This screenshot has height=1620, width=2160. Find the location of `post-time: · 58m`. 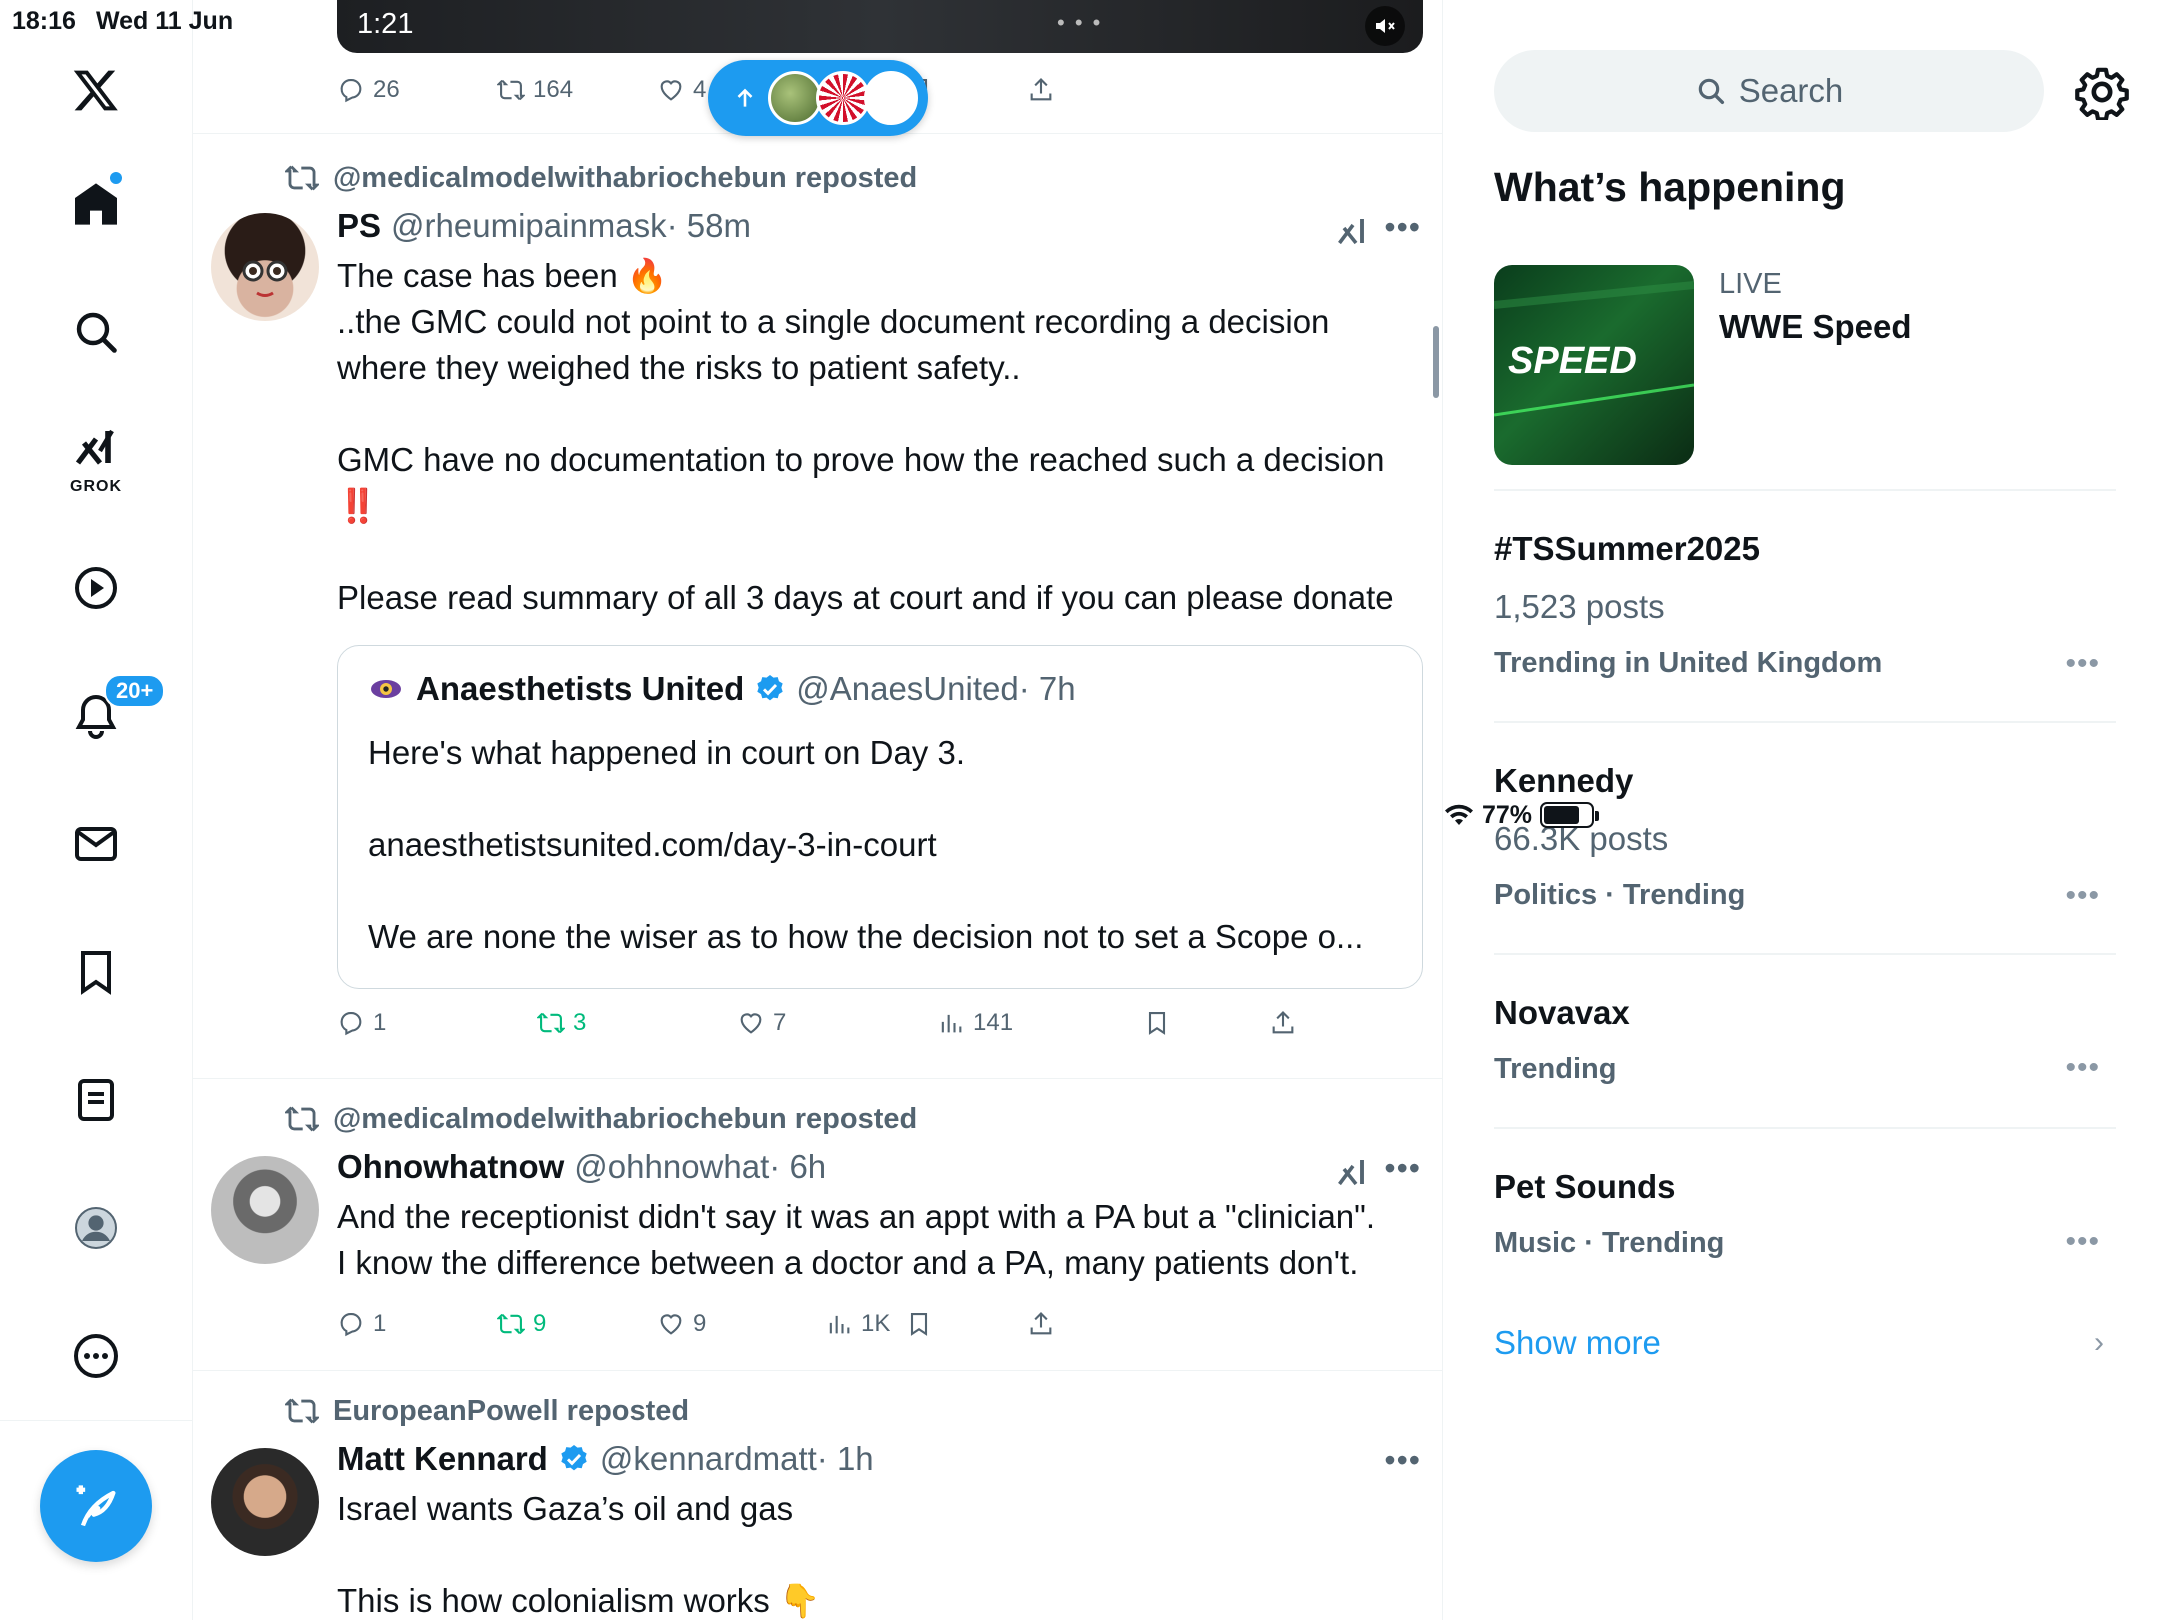

post-time: · 58m is located at coordinates (709, 226).